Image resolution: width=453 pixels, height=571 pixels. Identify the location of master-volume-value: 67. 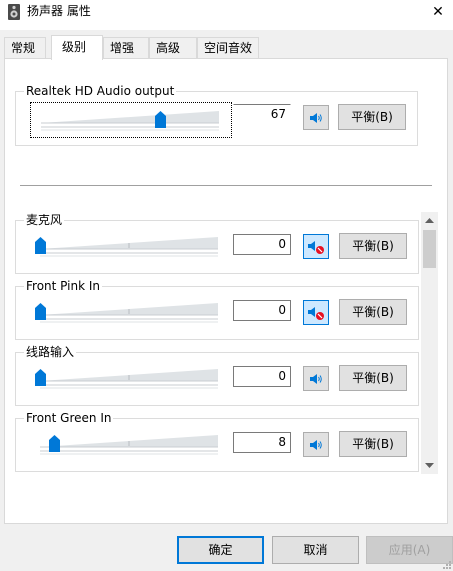
(262, 114).